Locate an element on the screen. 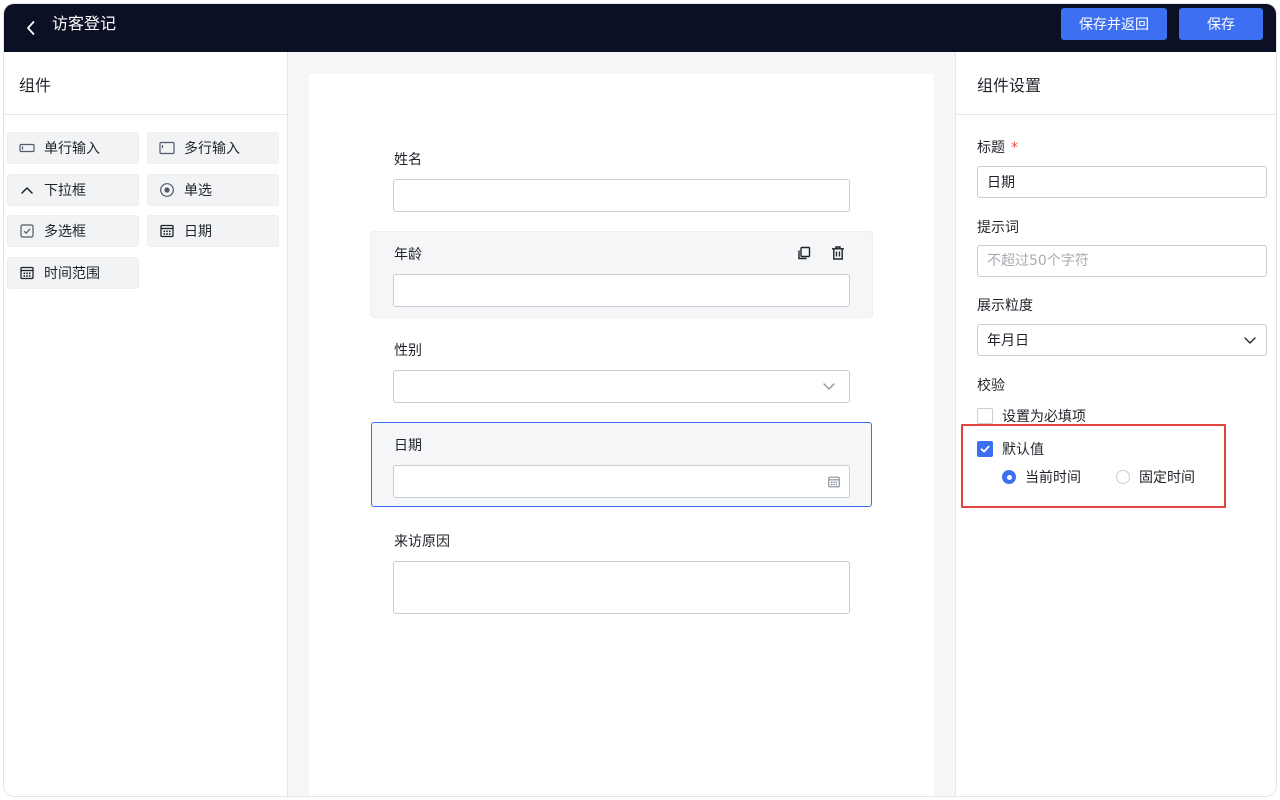 This screenshot has width=1280, height=800. component-label: 多选框 is located at coordinates (65, 232).